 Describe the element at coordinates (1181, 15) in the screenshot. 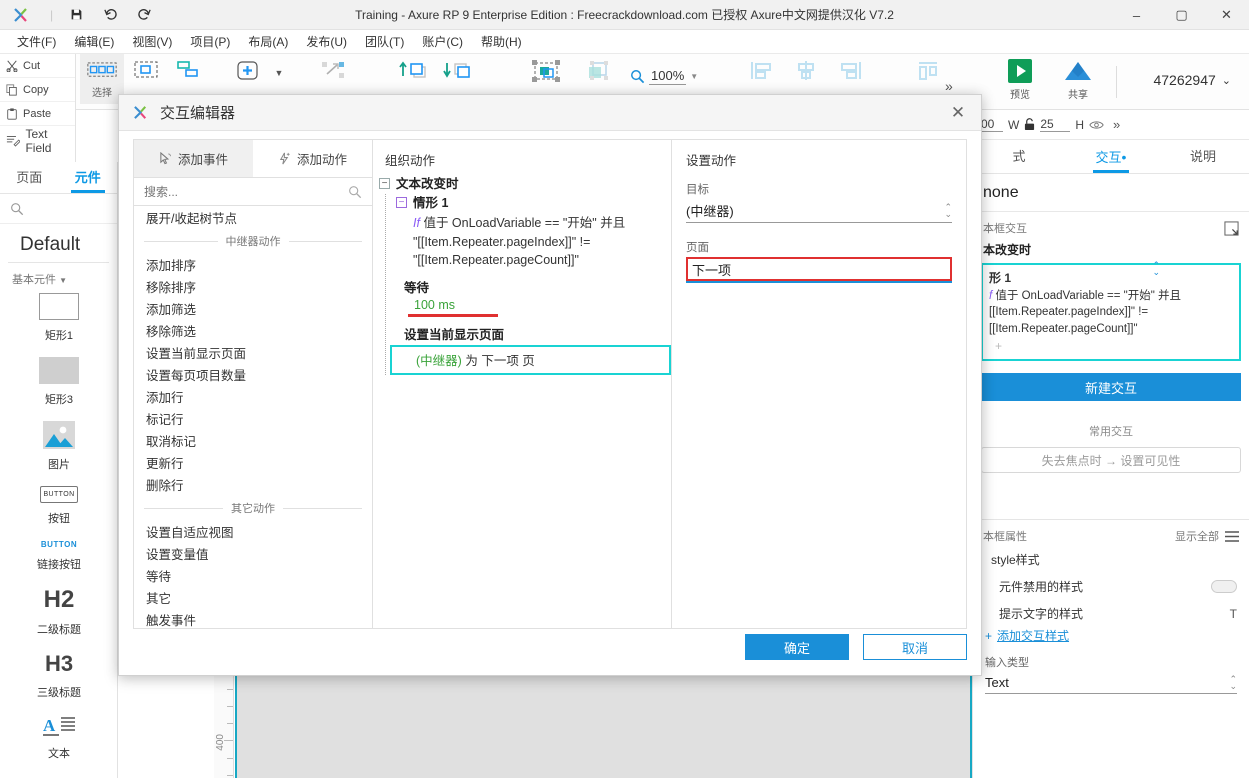

I see `maximize-button: ▢` at that location.